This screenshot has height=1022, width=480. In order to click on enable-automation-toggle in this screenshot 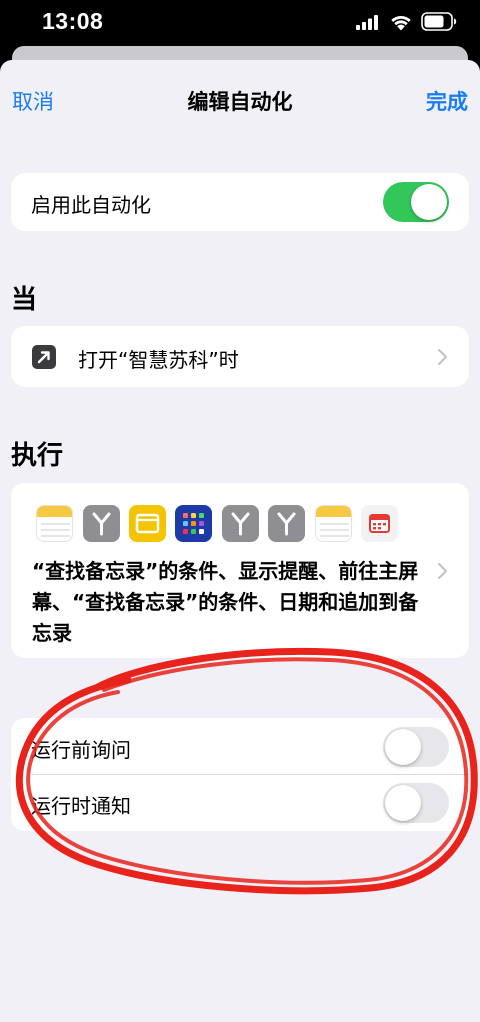, I will do `click(416, 202)`.